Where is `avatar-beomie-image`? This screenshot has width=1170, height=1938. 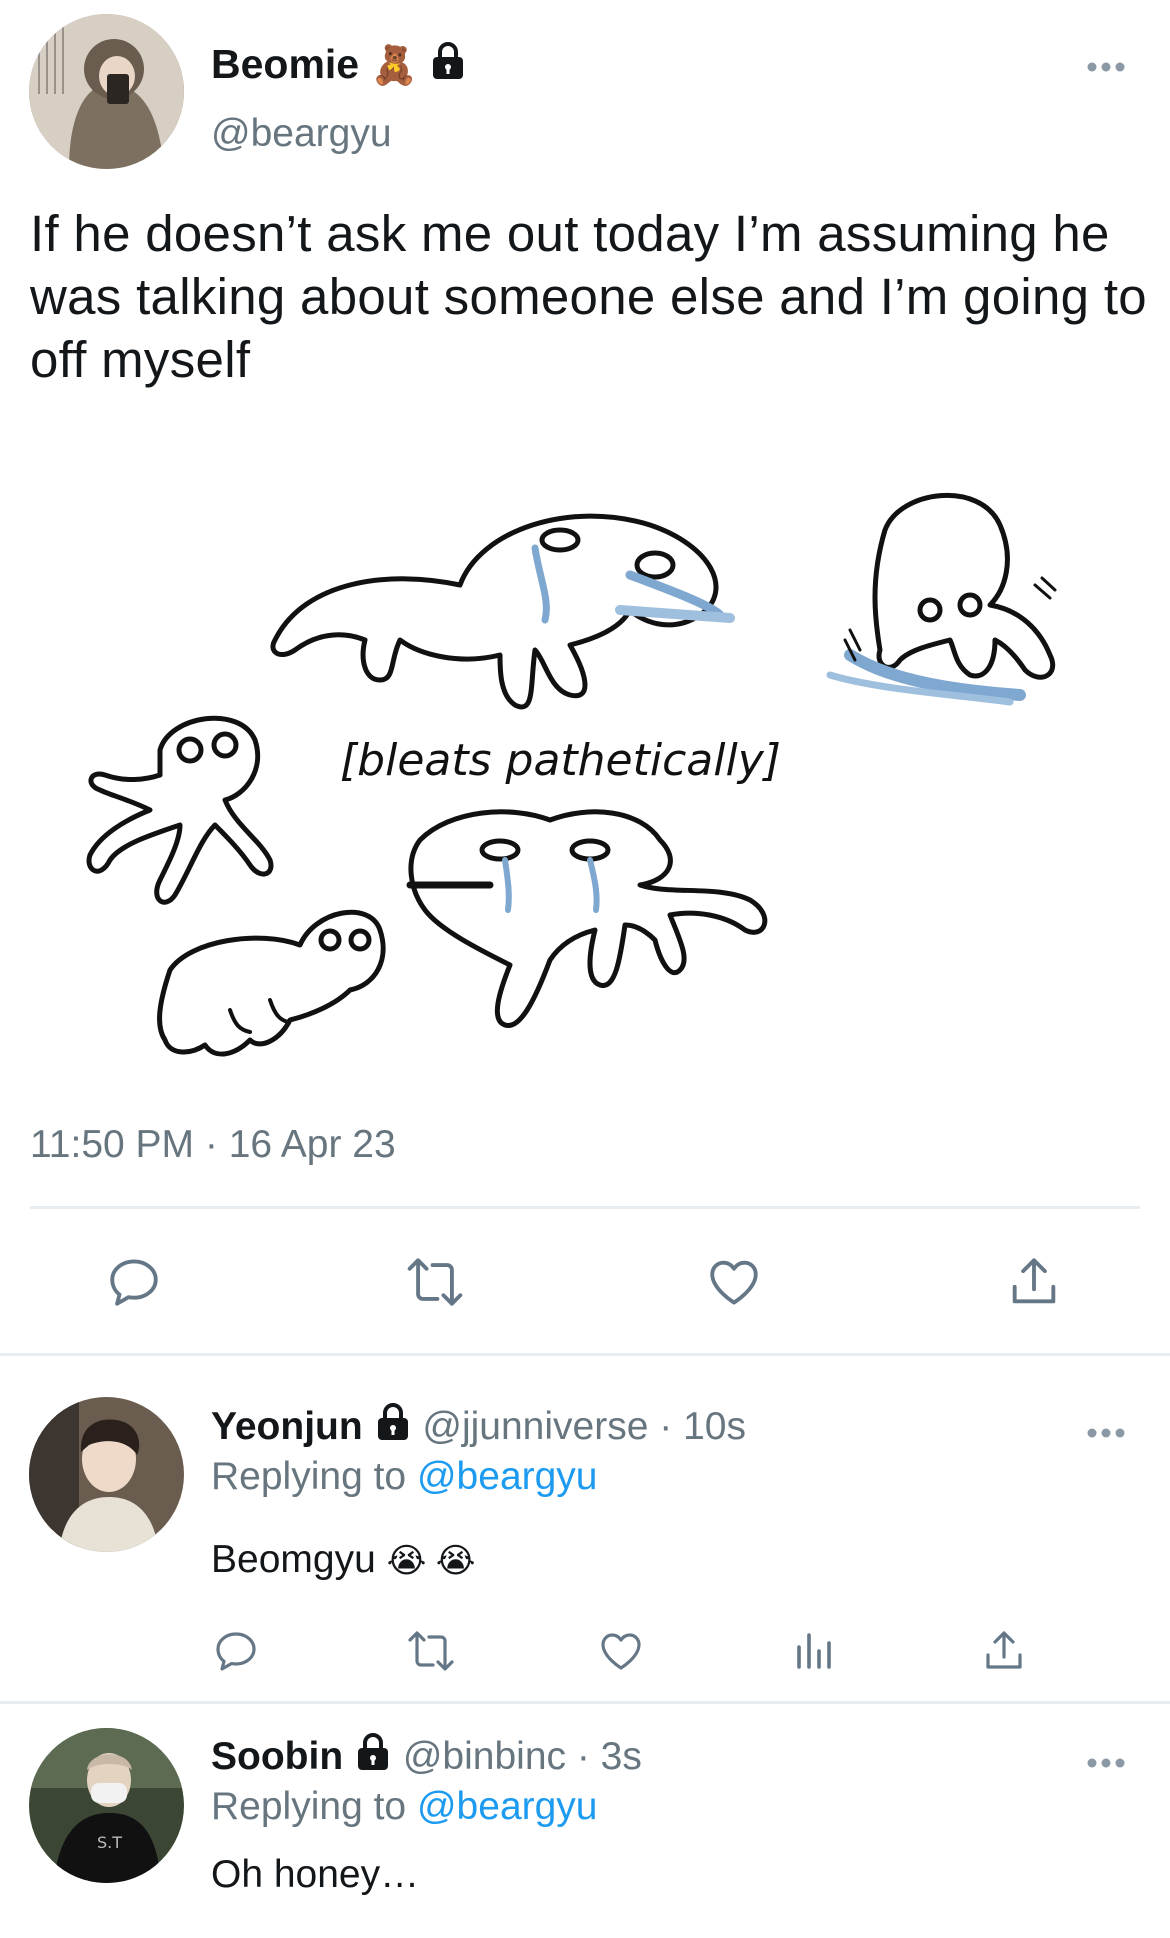
avatar-beomie-image is located at coordinates (106, 91).